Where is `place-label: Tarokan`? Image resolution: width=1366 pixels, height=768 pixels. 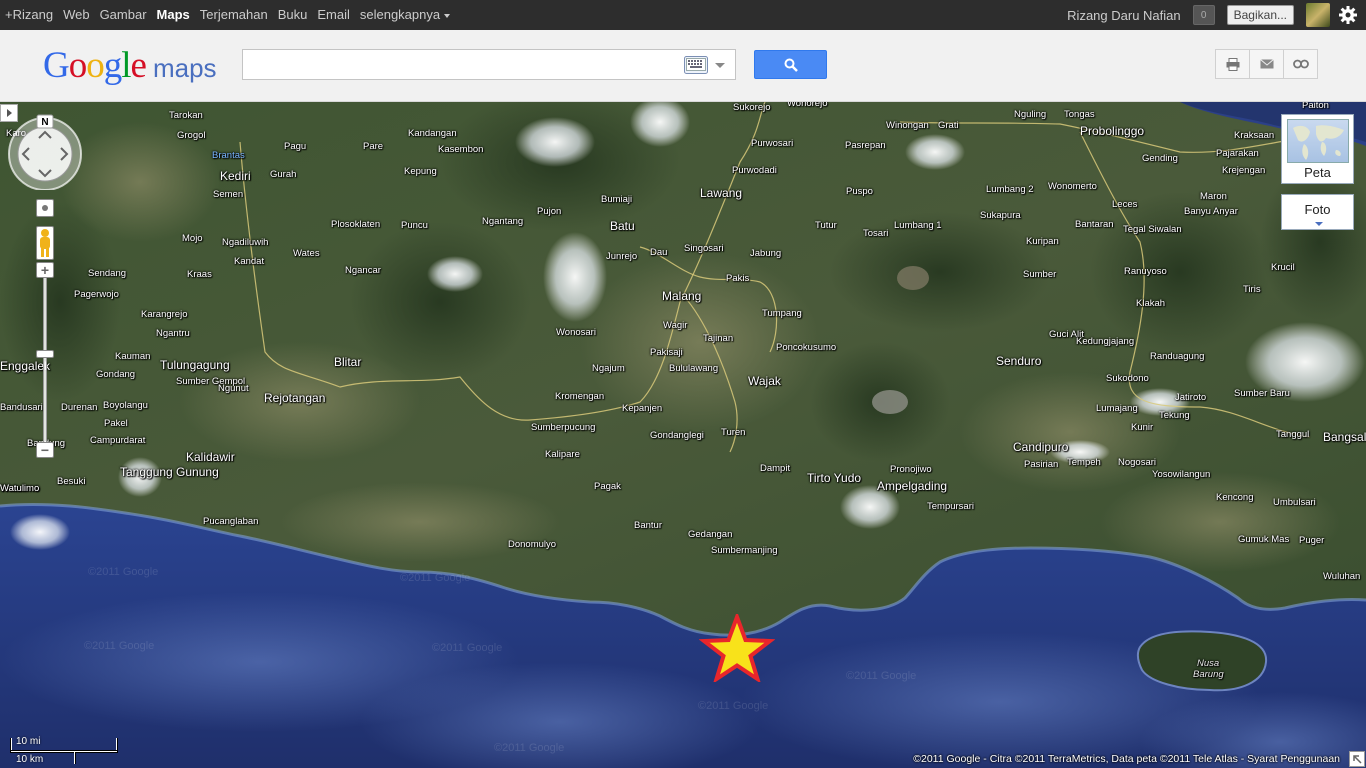 place-label: Tarokan is located at coordinates (186, 115).